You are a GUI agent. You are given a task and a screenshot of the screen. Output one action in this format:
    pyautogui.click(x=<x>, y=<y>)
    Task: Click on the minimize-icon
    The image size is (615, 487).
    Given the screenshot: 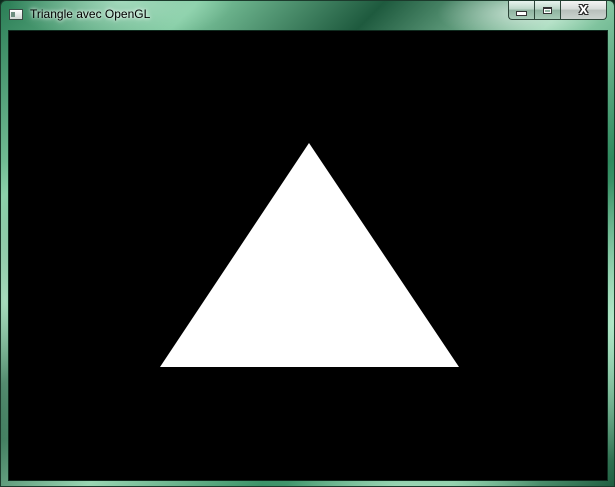 What is the action you would take?
    pyautogui.click(x=521, y=13)
    